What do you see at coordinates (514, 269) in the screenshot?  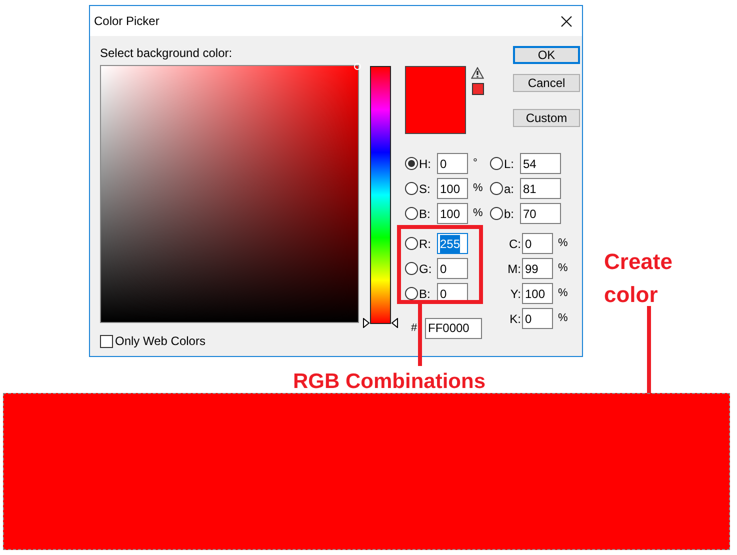 I see `field-label: M:` at bounding box center [514, 269].